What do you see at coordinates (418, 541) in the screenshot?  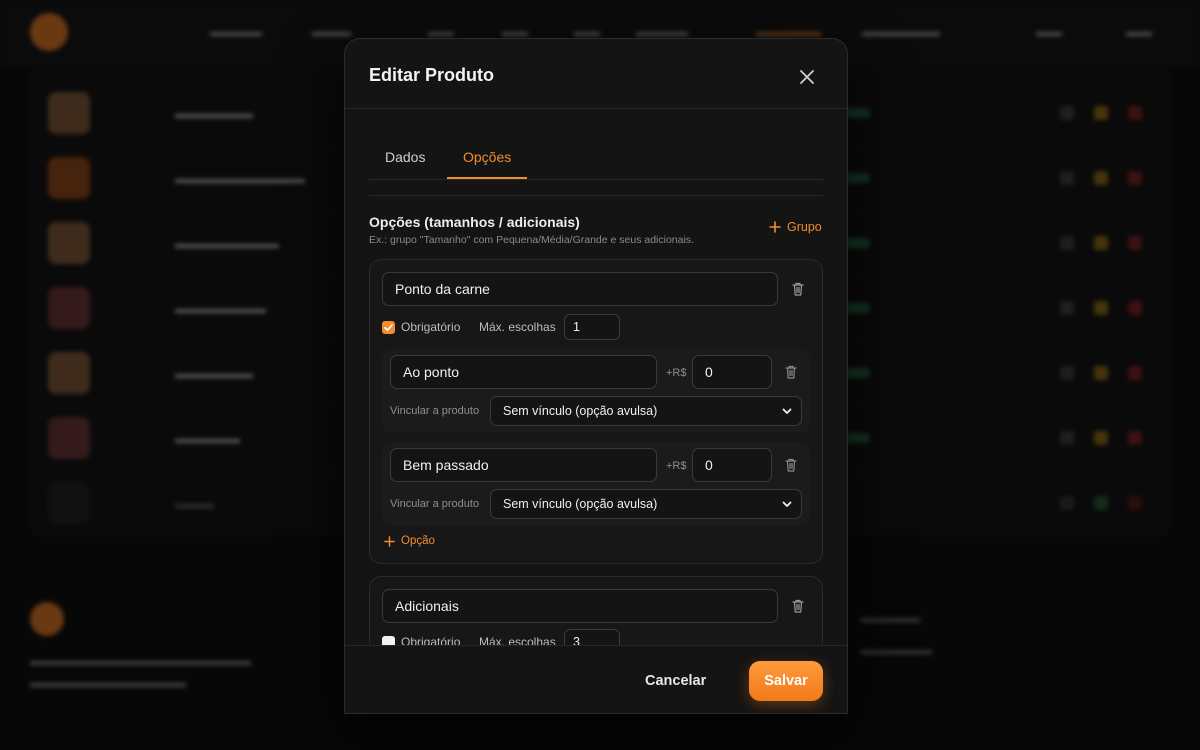 I see `add-option-label: Opção` at bounding box center [418, 541].